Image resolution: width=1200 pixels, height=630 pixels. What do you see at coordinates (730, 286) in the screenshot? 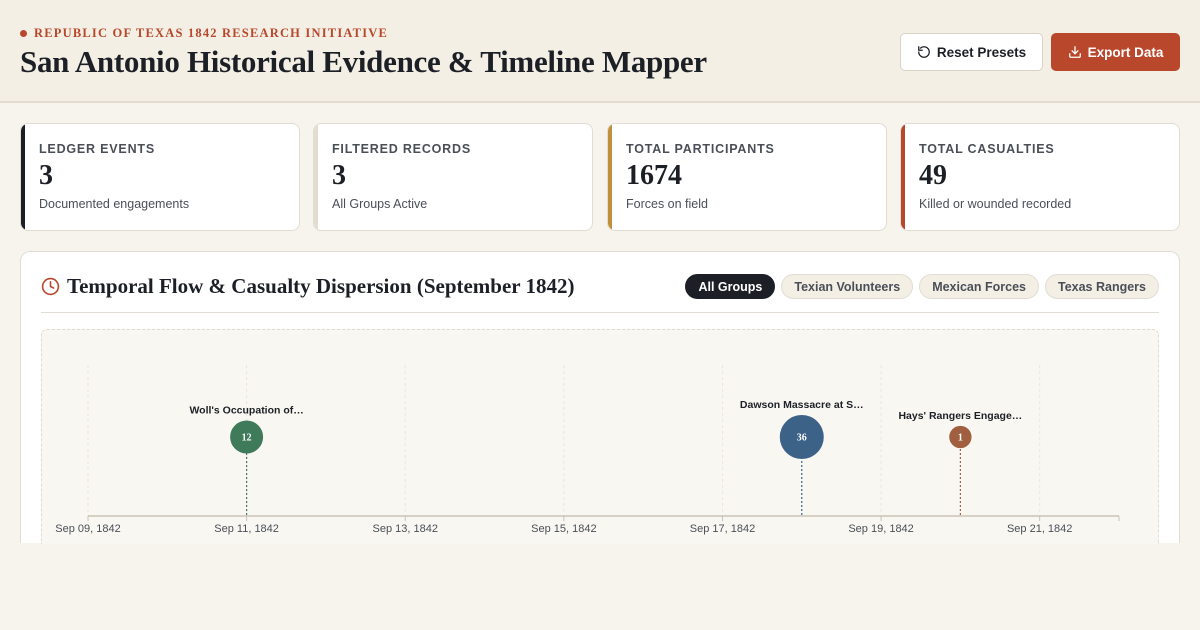
I see `filter-all-groups: All Groups` at bounding box center [730, 286].